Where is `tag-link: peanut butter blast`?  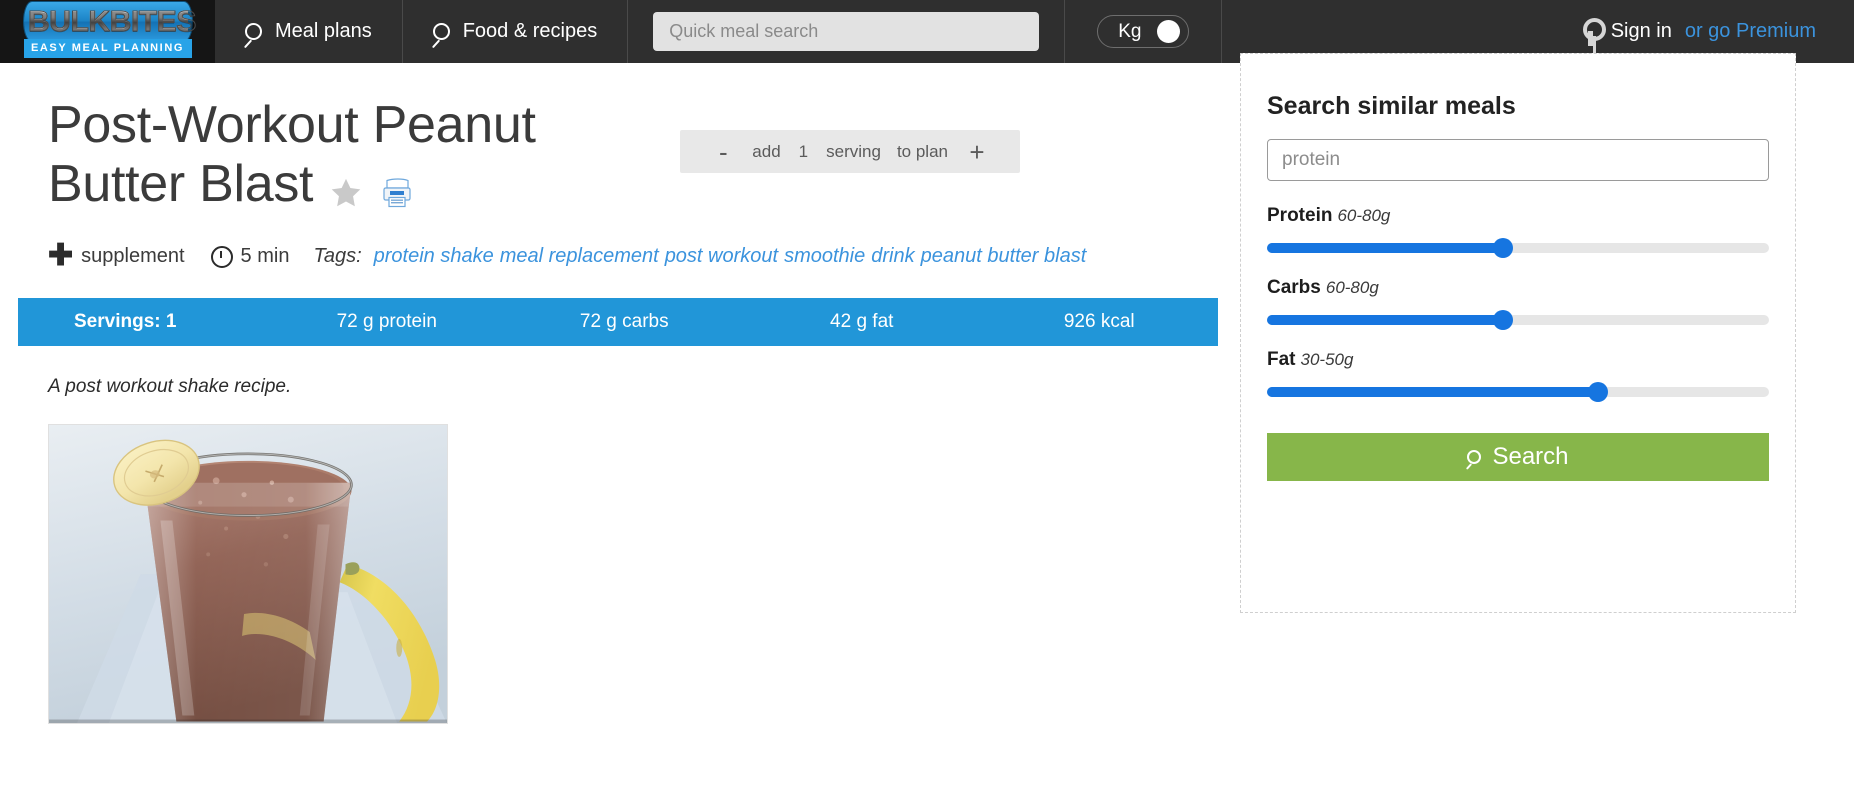
tag-link: peanut butter blast is located at coordinates (1004, 256).